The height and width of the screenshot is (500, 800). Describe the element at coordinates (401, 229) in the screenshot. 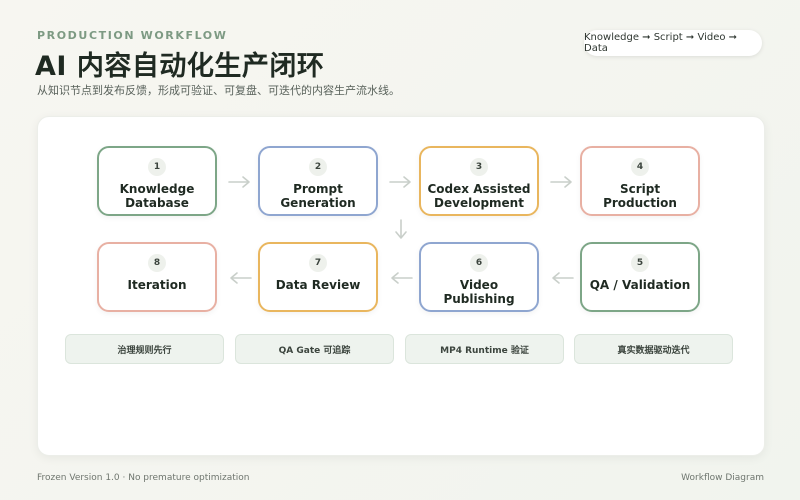

I see `arrow-down-icon` at that location.